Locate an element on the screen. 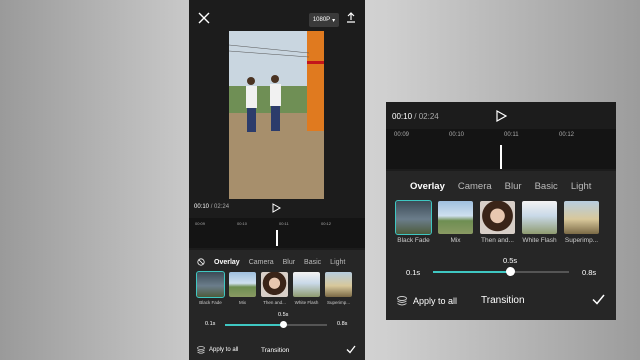 The image size is (640, 360). close-icon is located at coordinates (204, 18).